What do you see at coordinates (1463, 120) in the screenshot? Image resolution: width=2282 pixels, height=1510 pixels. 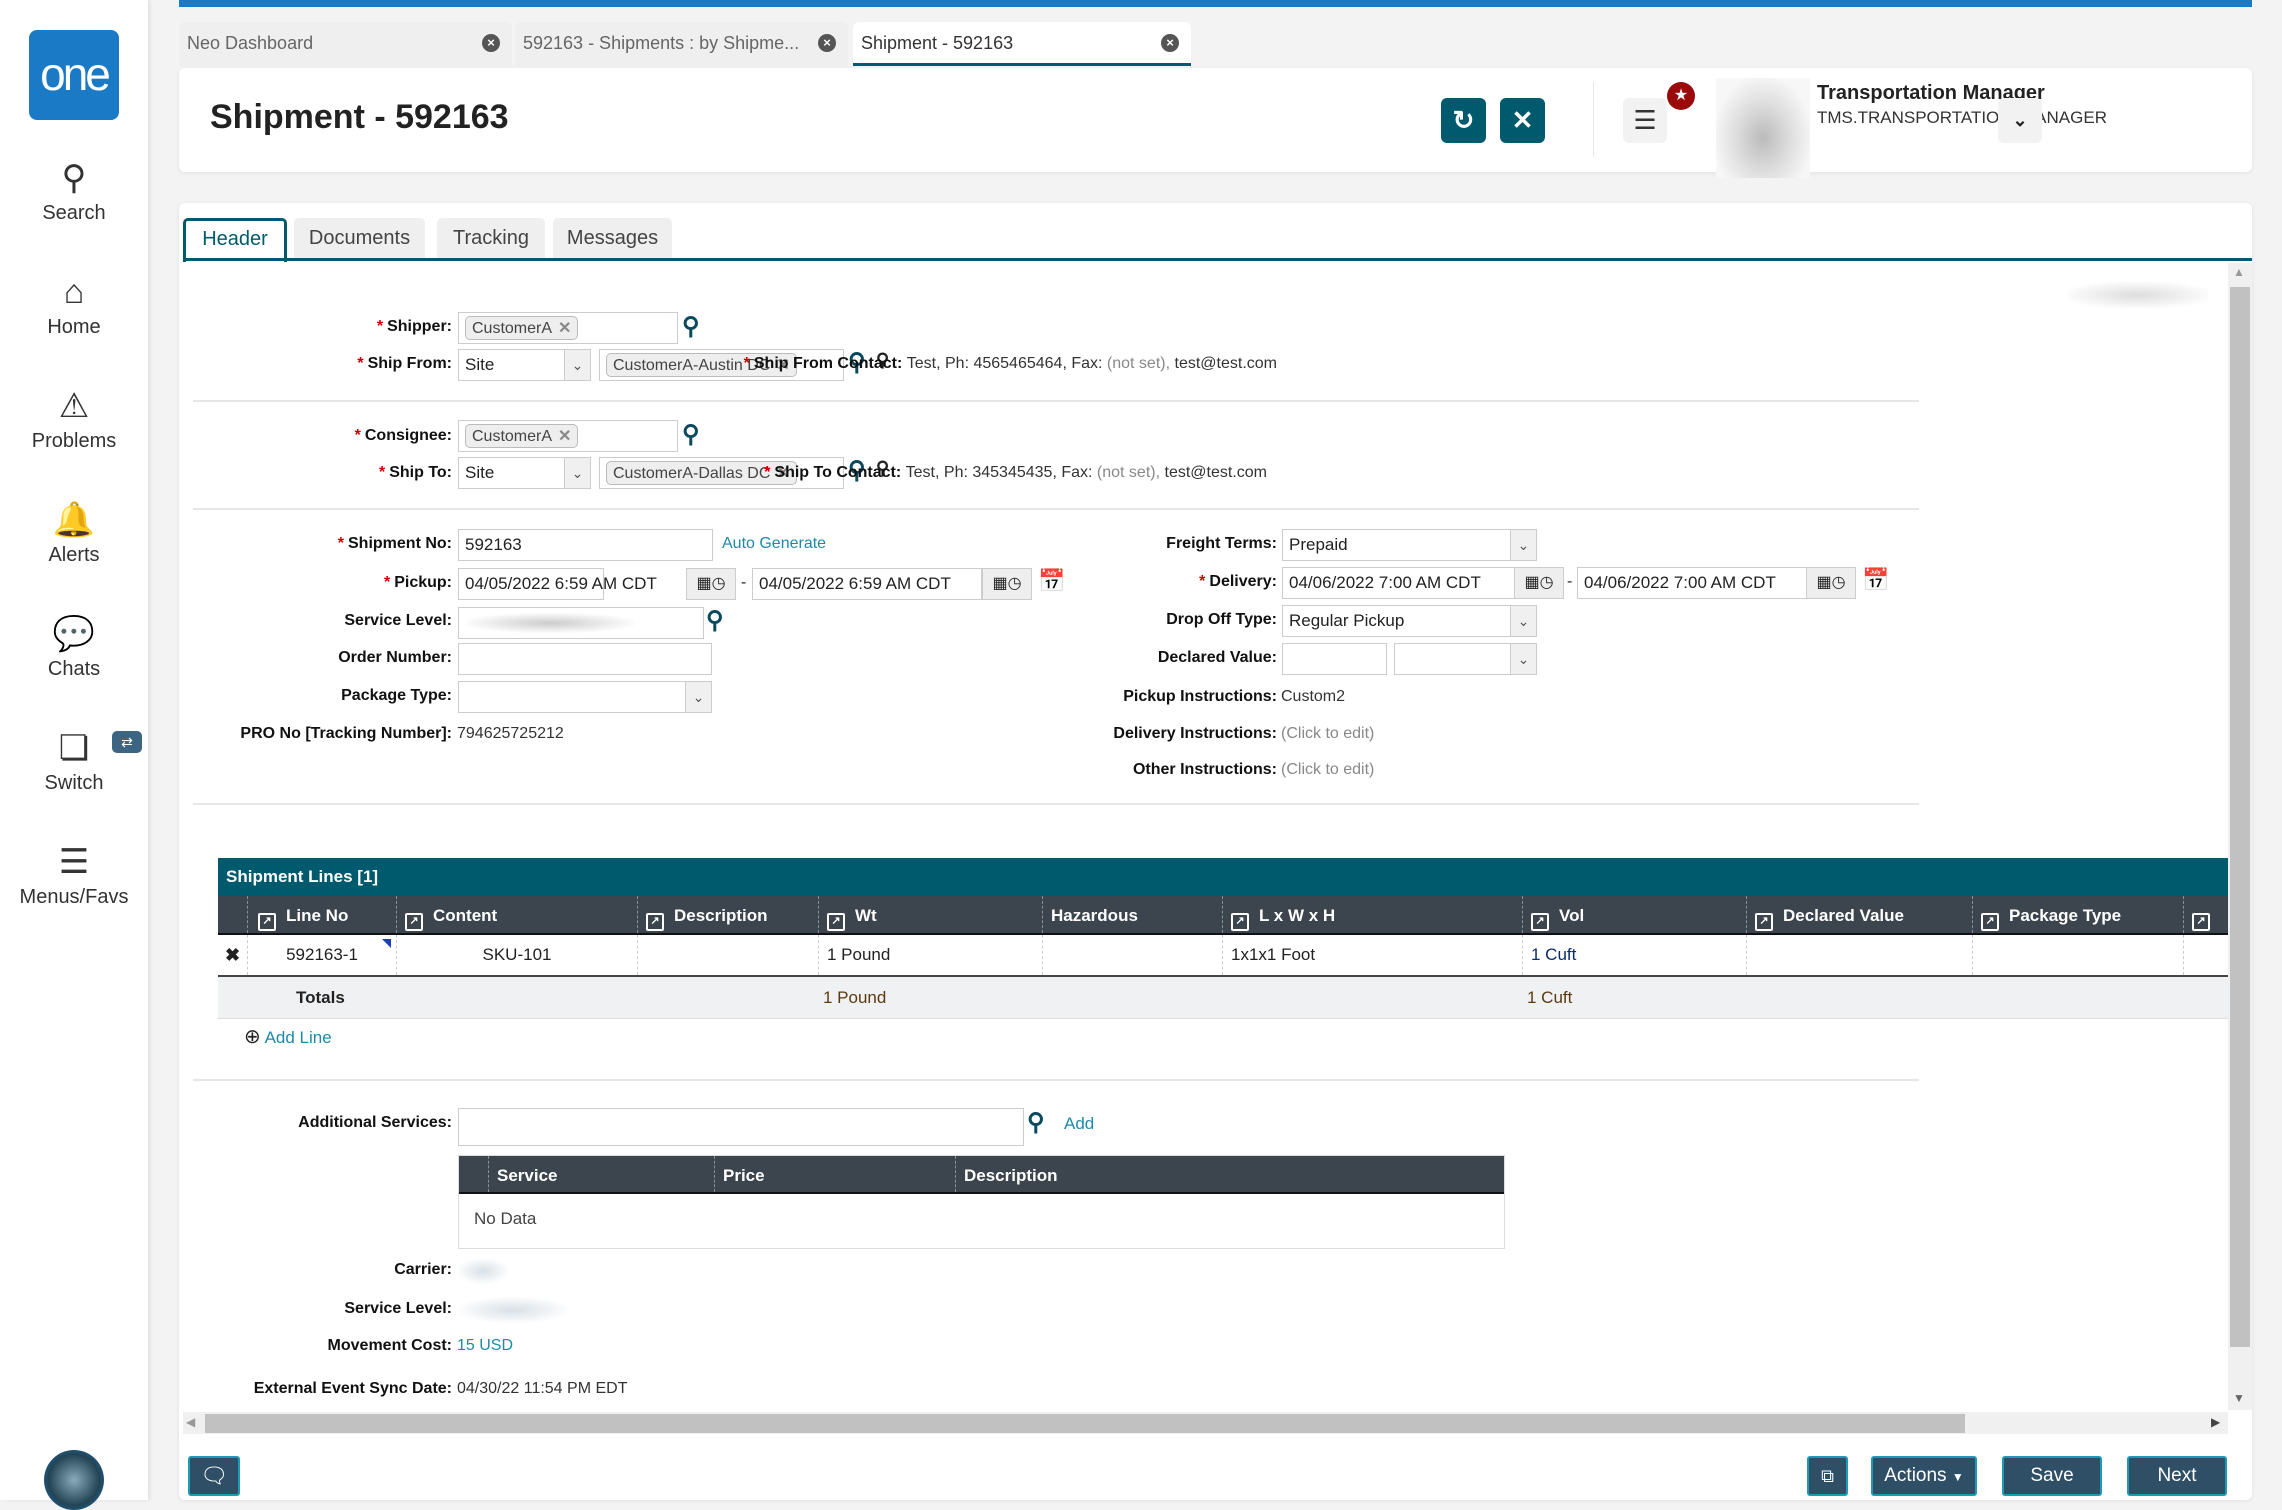 I see `refresh-button: ↻` at bounding box center [1463, 120].